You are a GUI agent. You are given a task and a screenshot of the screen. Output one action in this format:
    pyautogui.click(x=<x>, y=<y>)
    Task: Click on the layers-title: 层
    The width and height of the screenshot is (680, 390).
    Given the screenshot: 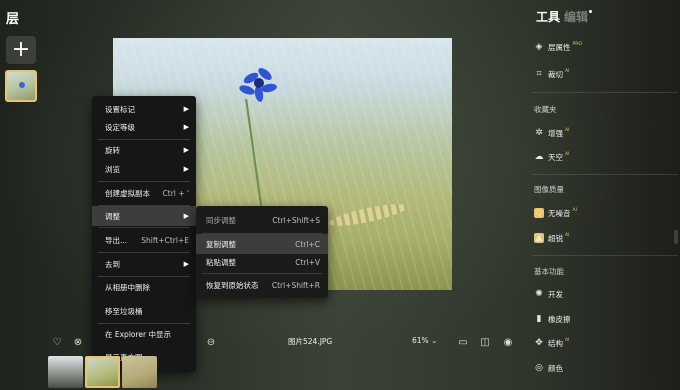 What is the action you would take?
    pyautogui.click(x=13, y=19)
    